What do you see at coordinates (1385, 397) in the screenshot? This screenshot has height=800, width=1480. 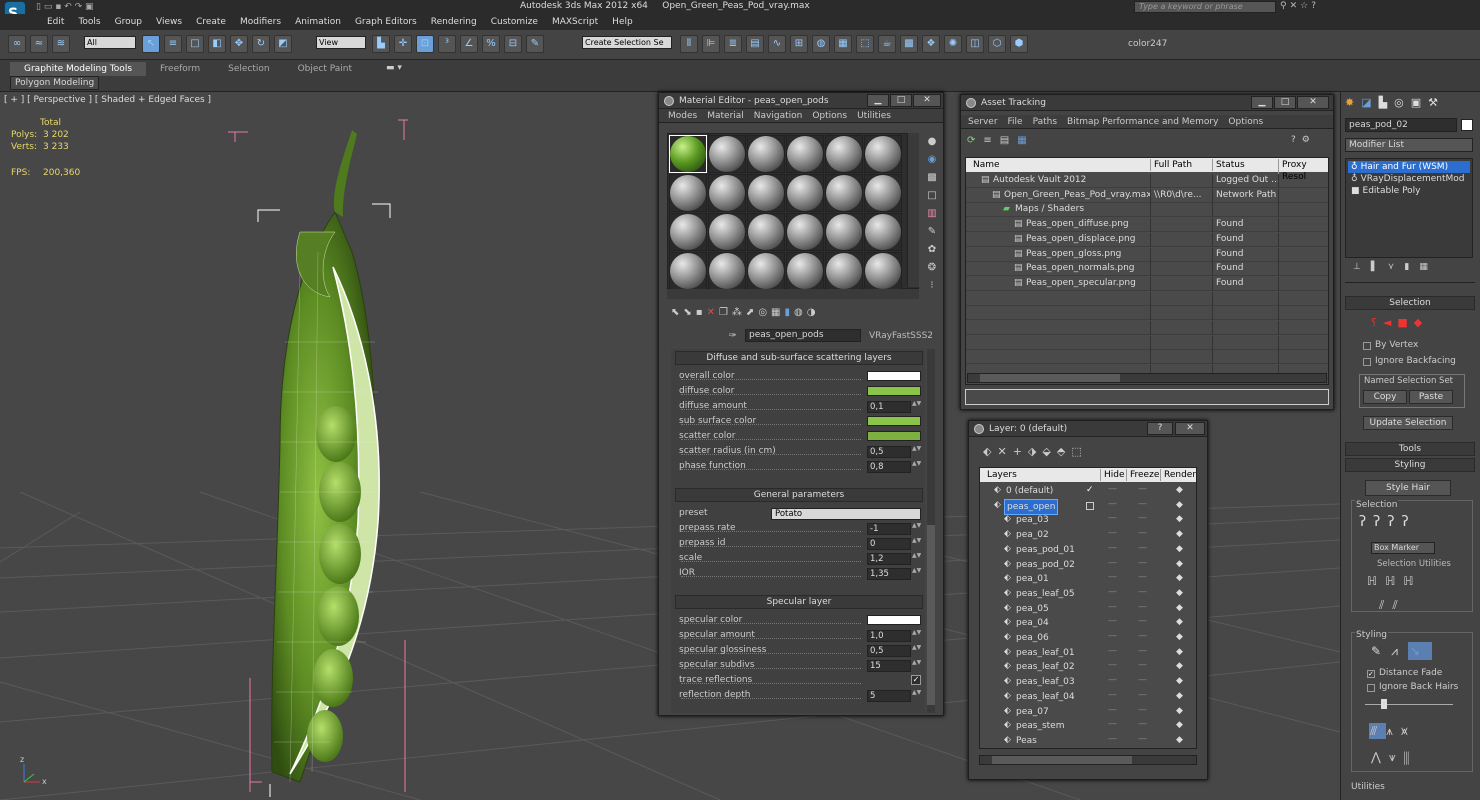 I see `copy-button: Copy` at bounding box center [1385, 397].